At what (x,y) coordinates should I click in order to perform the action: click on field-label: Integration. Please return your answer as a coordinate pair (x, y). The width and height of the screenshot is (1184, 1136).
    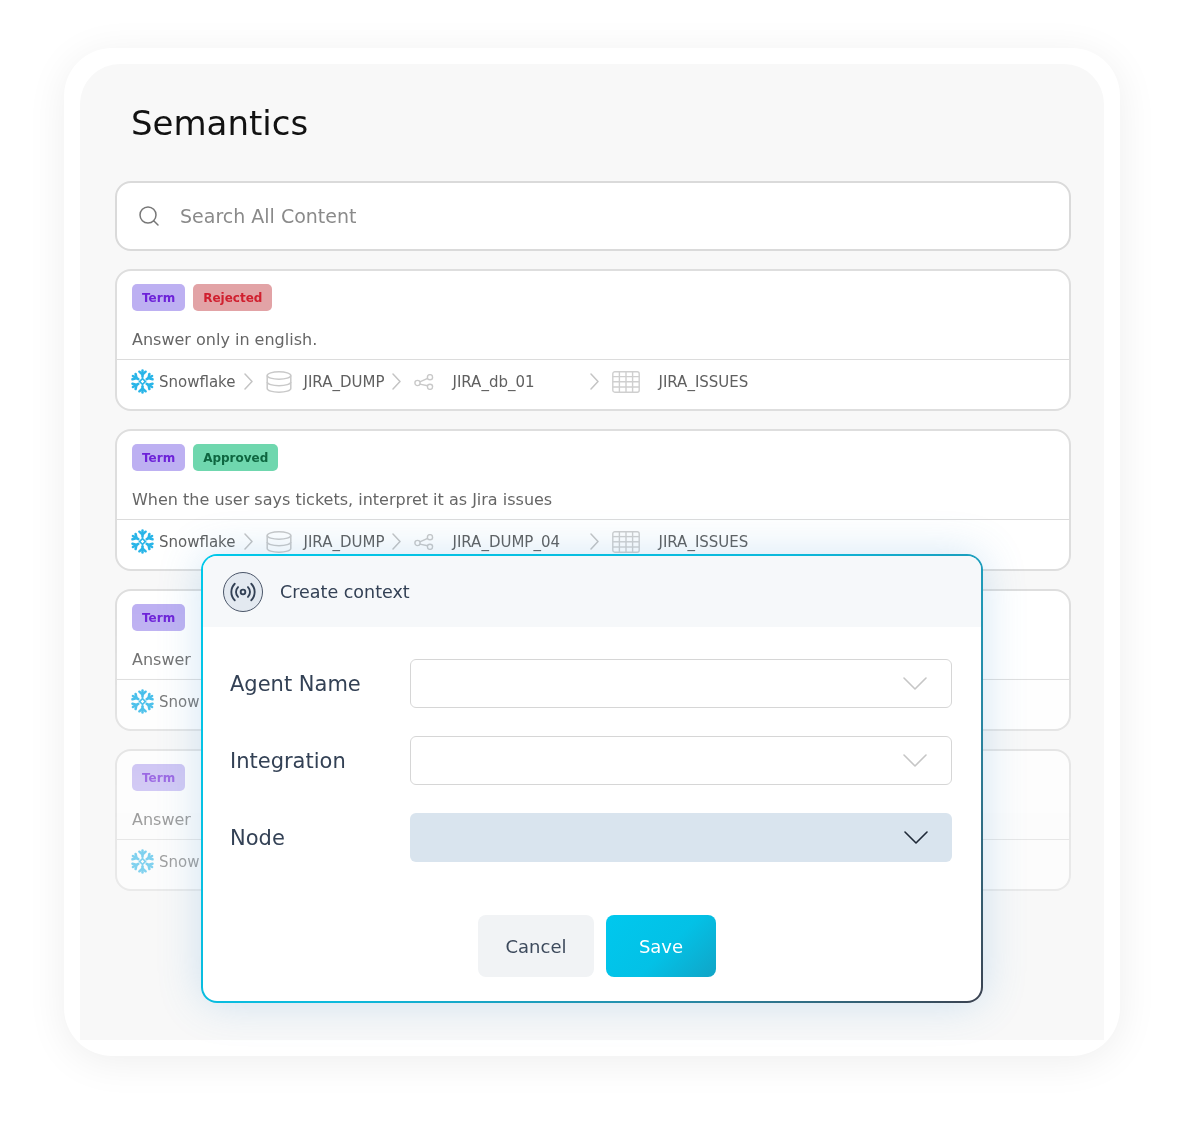
    Looking at the image, I should click on (288, 760).